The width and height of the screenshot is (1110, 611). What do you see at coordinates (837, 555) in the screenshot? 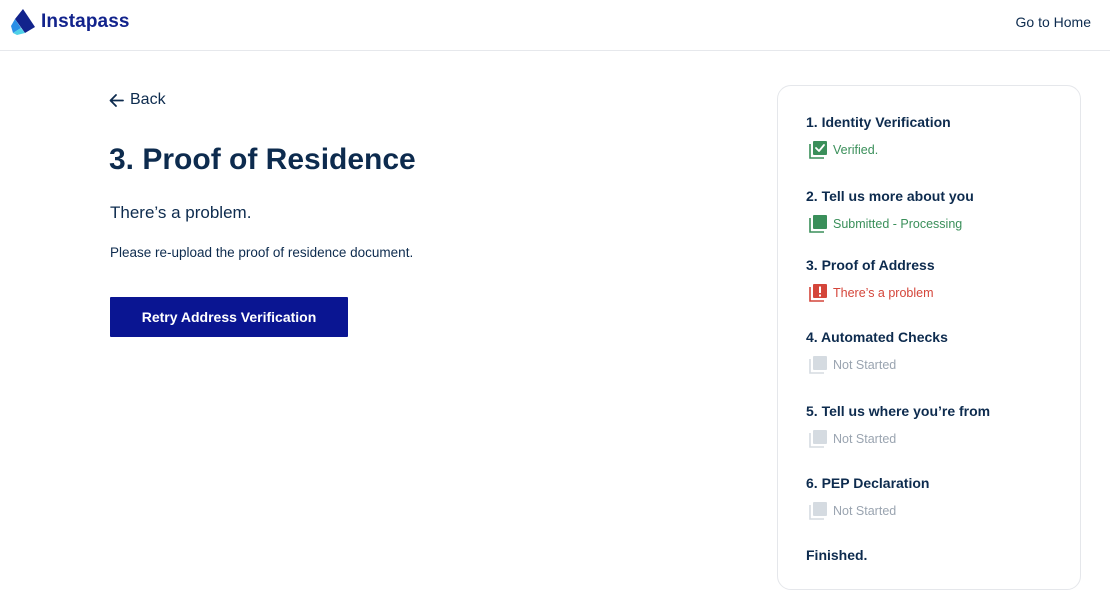
I see `finished-label: Finished.` at bounding box center [837, 555].